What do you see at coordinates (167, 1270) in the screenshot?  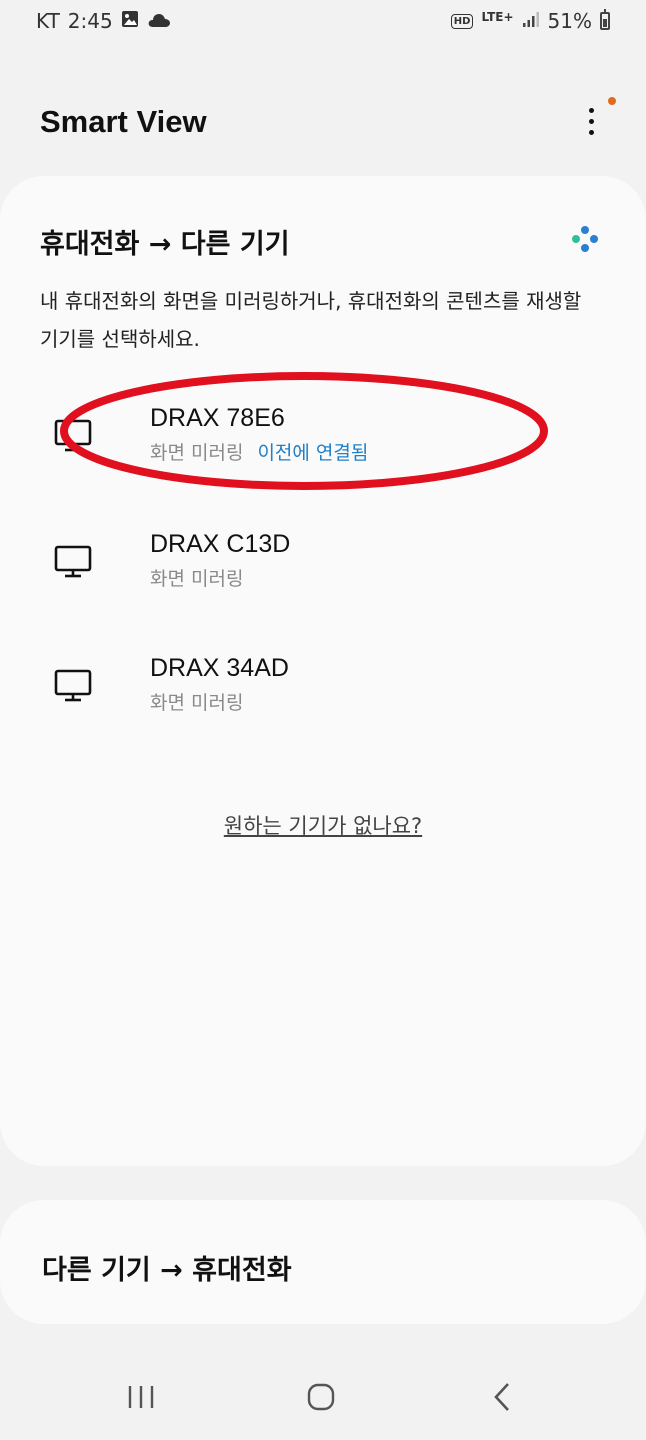 I see `receive-section-title: 다른 기기 → 휴대전화` at bounding box center [167, 1270].